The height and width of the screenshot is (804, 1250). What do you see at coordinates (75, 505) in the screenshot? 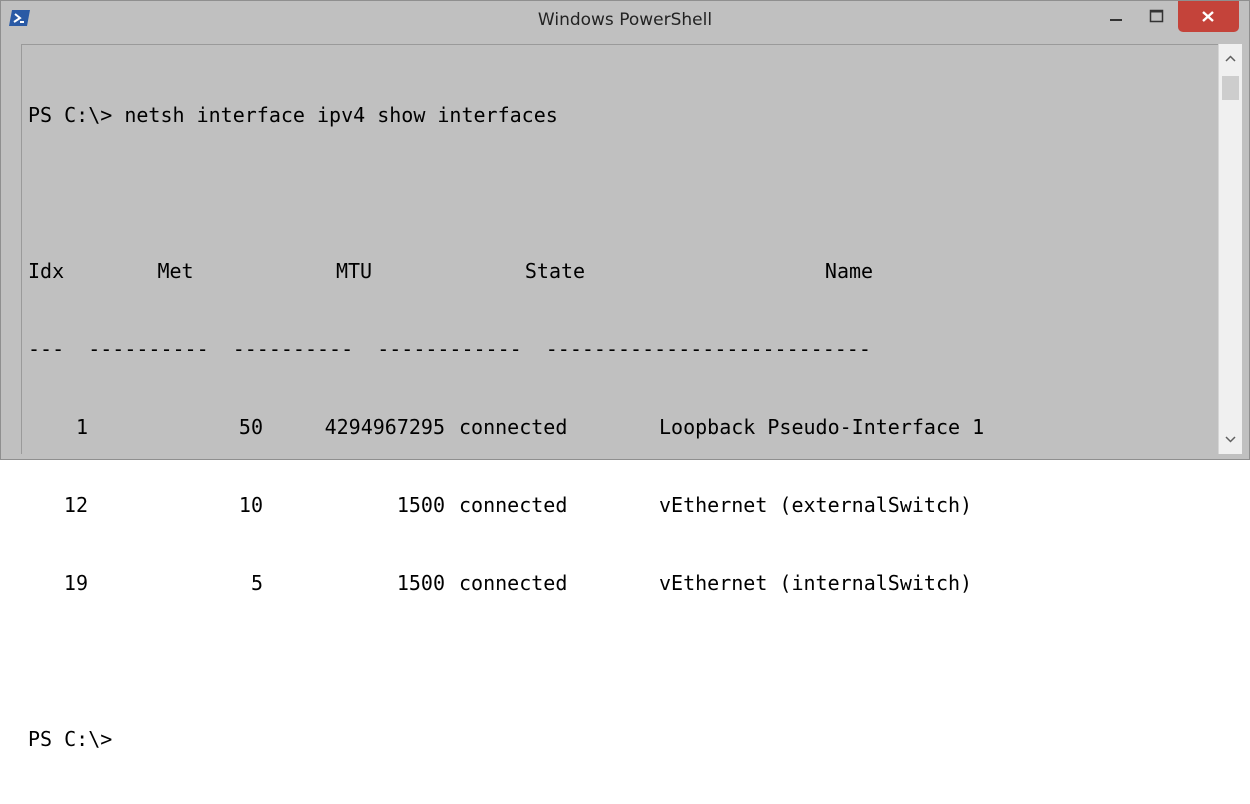
I see `row-idx: 12` at bounding box center [75, 505].